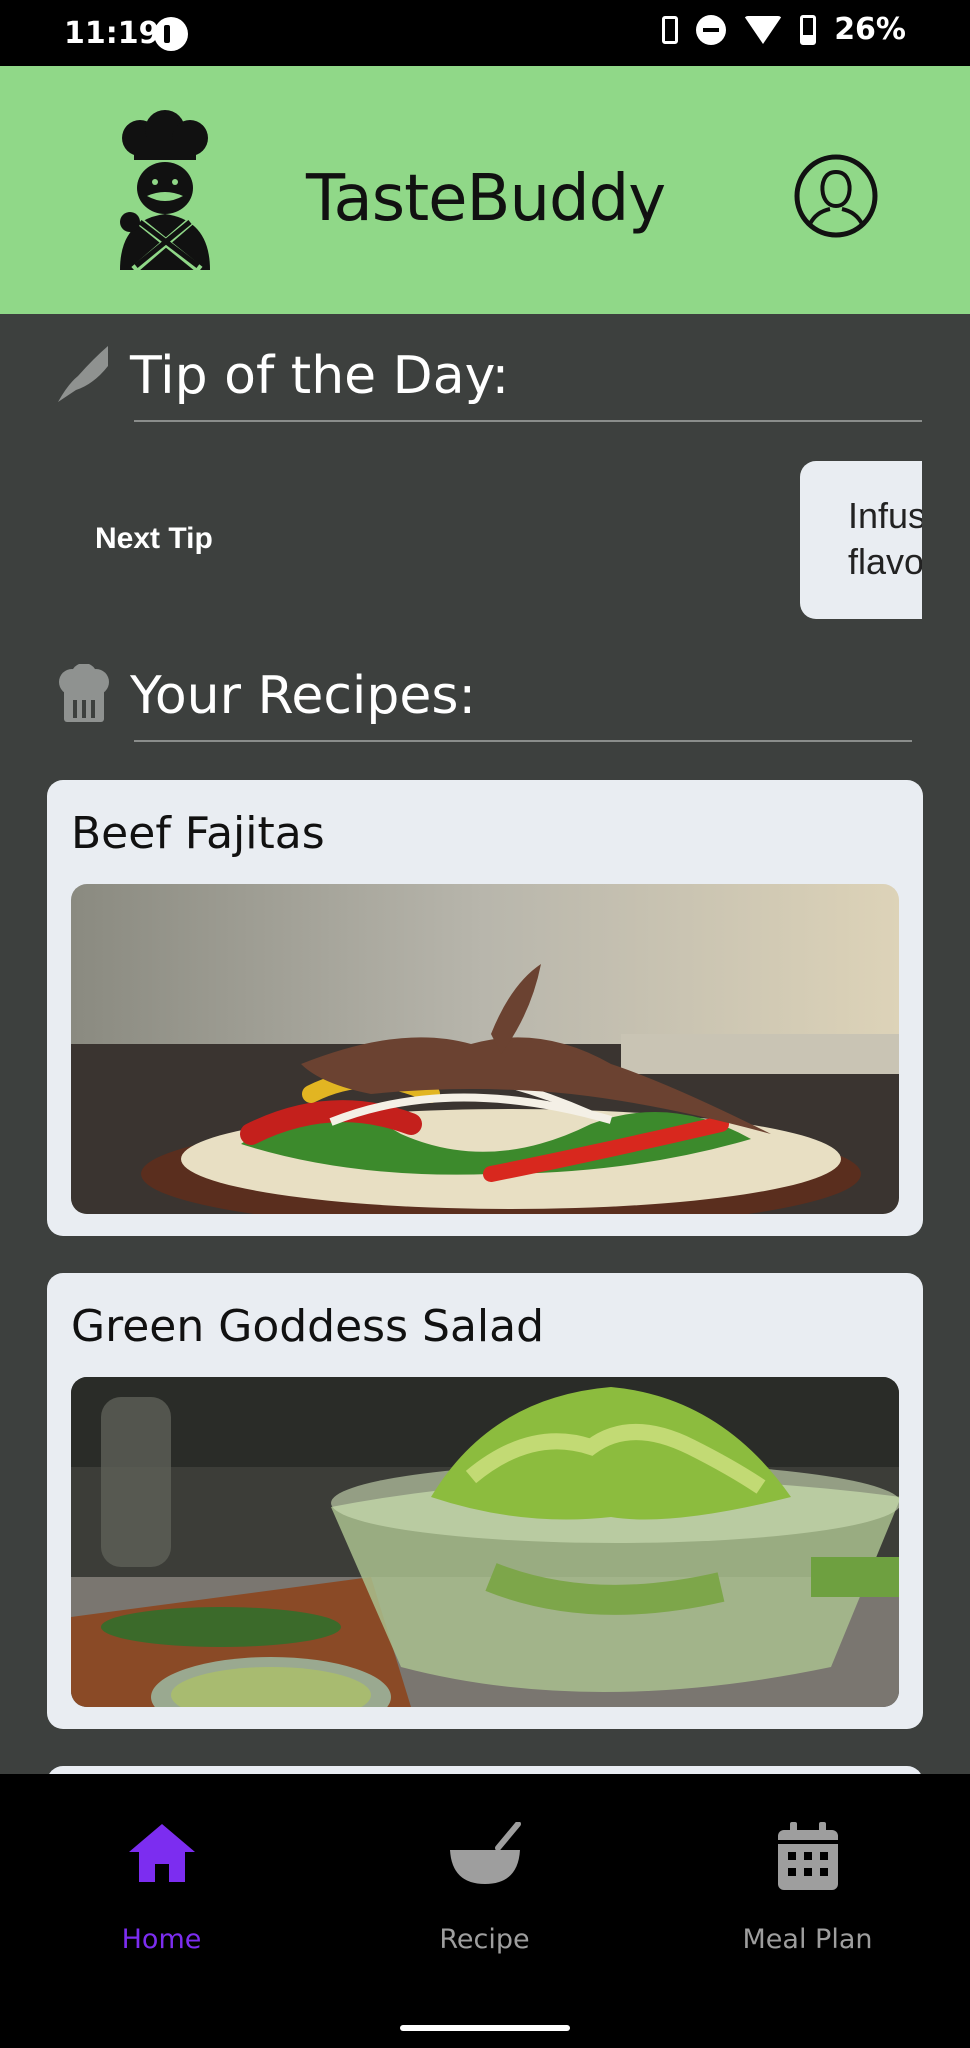 The height and width of the screenshot is (2048, 970). I want to click on vibrate-icon, so click(670, 29).